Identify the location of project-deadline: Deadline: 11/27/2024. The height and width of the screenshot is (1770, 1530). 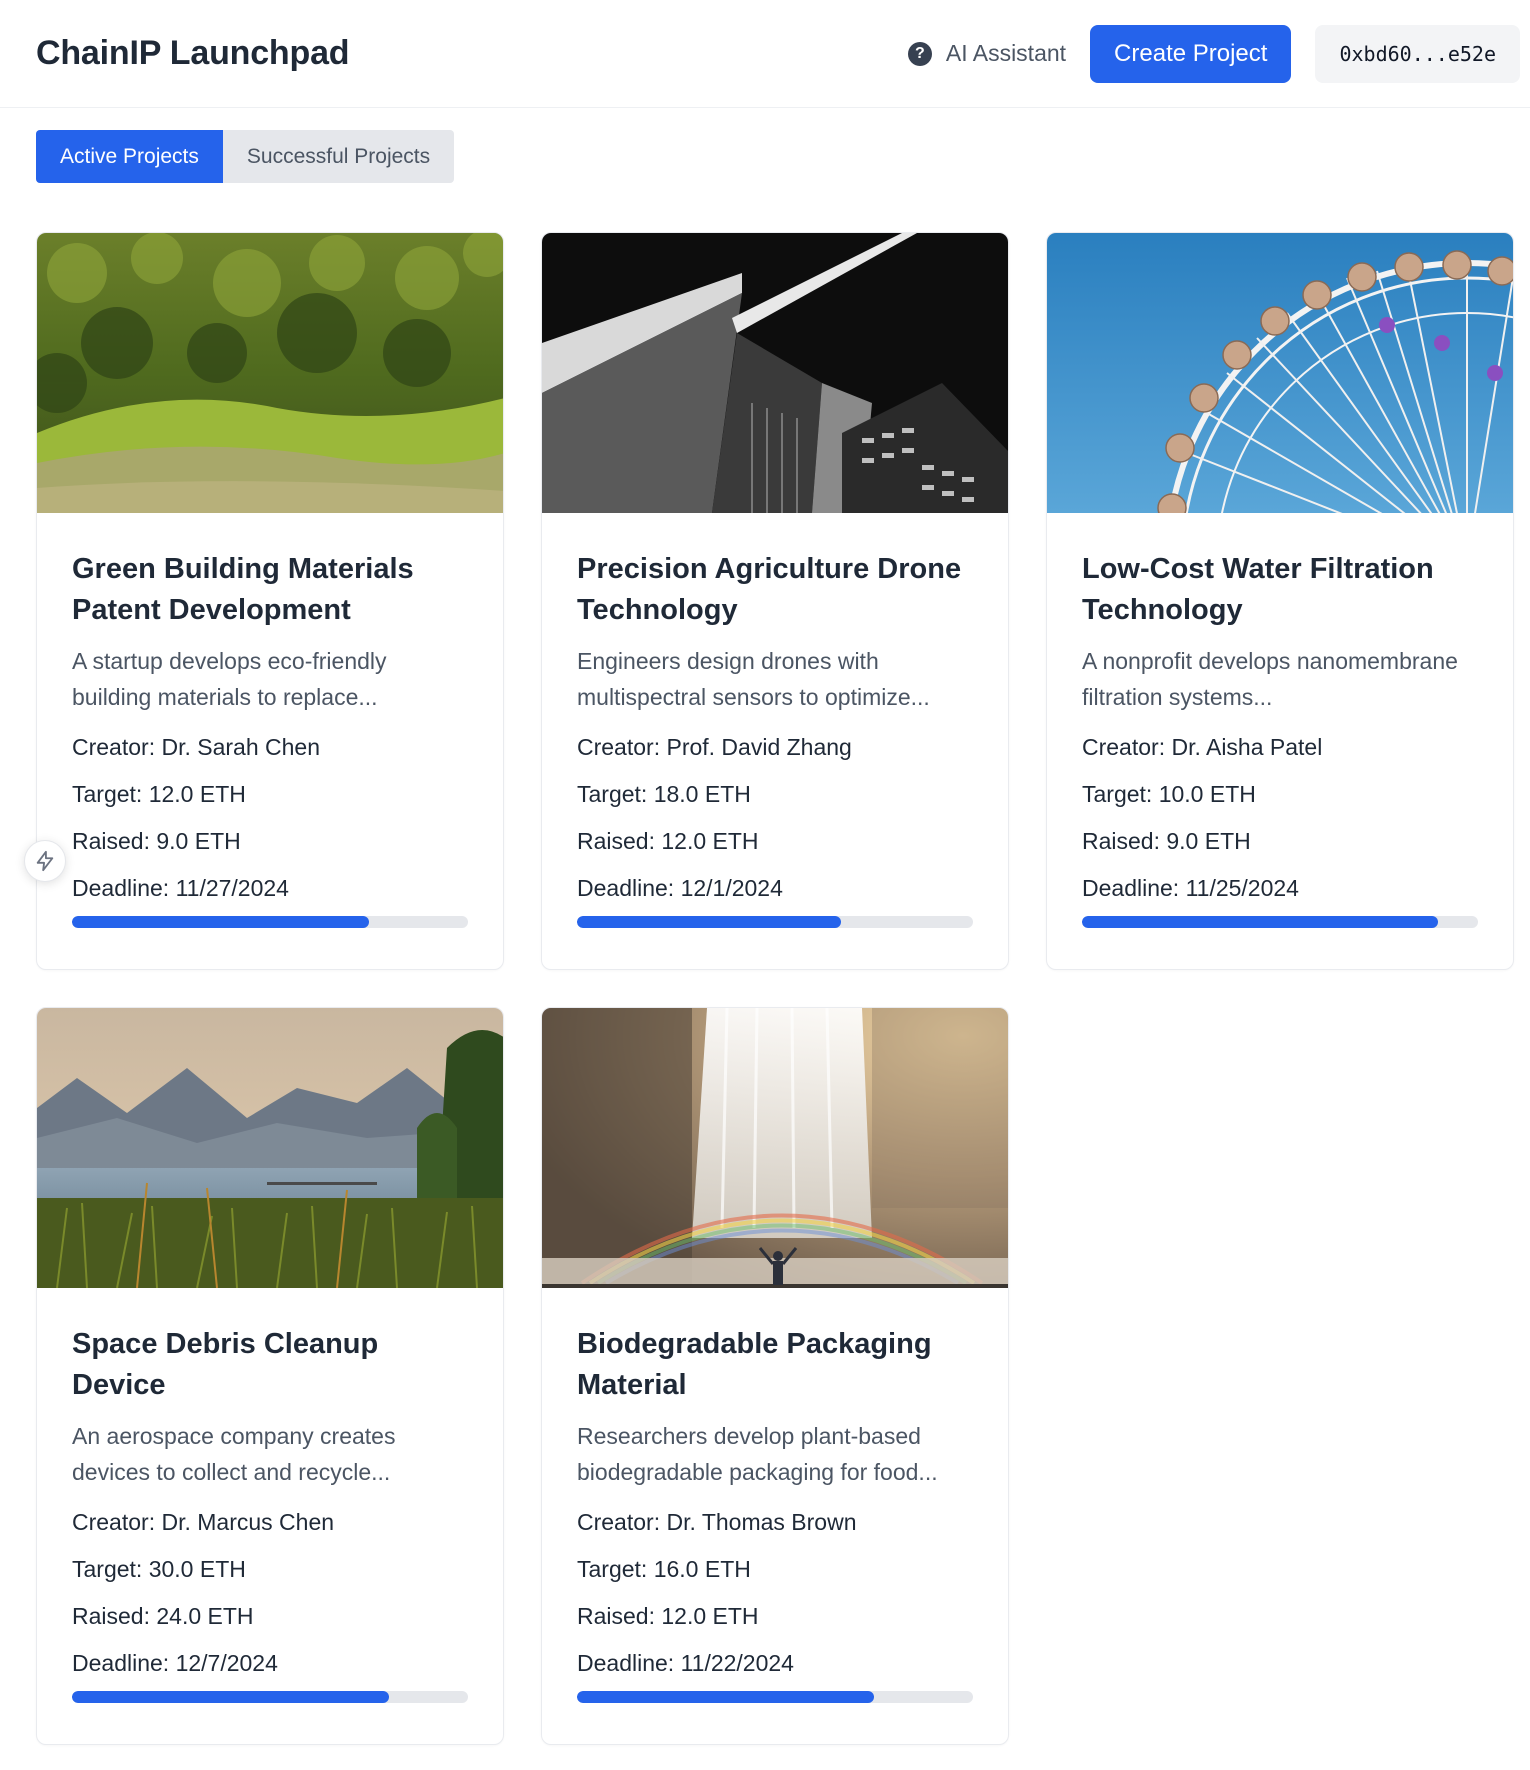
(180, 888).